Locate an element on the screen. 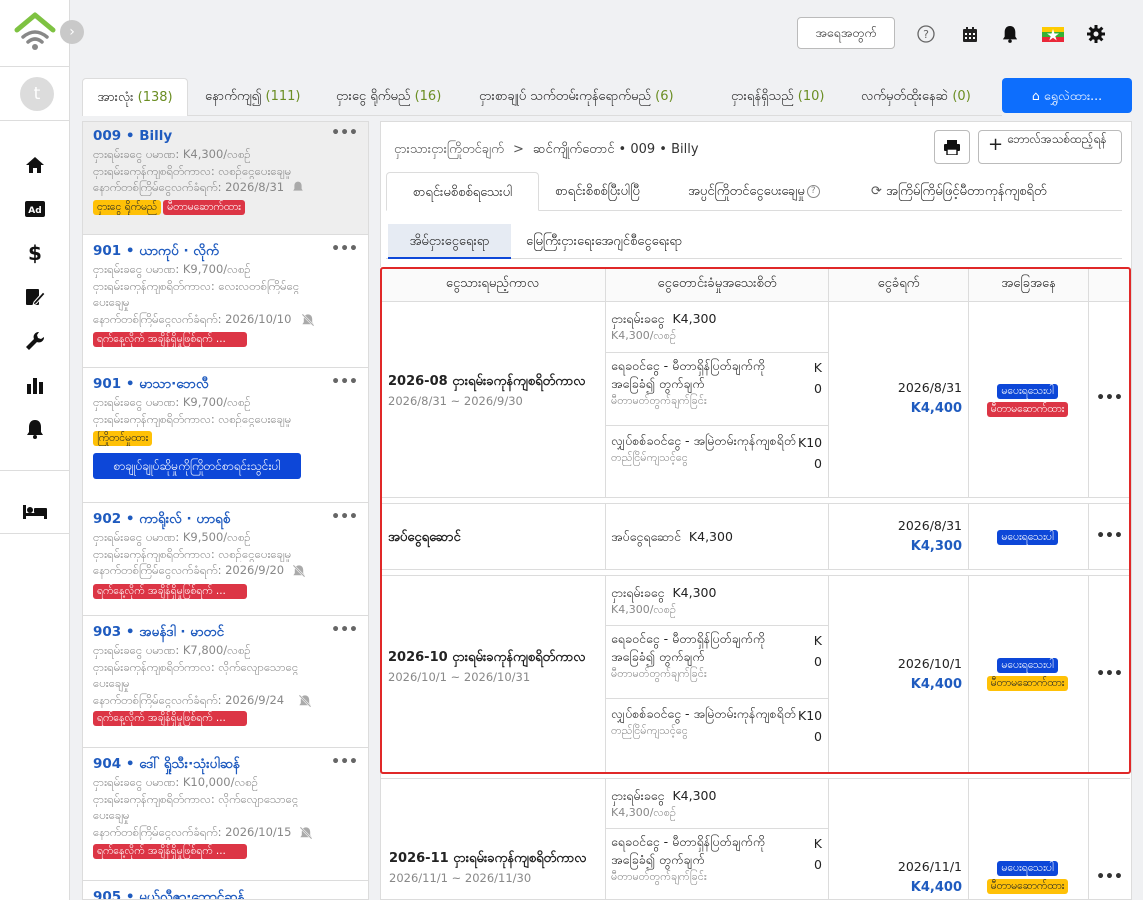  charge-name: လျှပ်စစ်ခဝင်ငွေ - အမြဲတမ်းကုန်ကျစရိတ် is located at coordinates (704, 440).